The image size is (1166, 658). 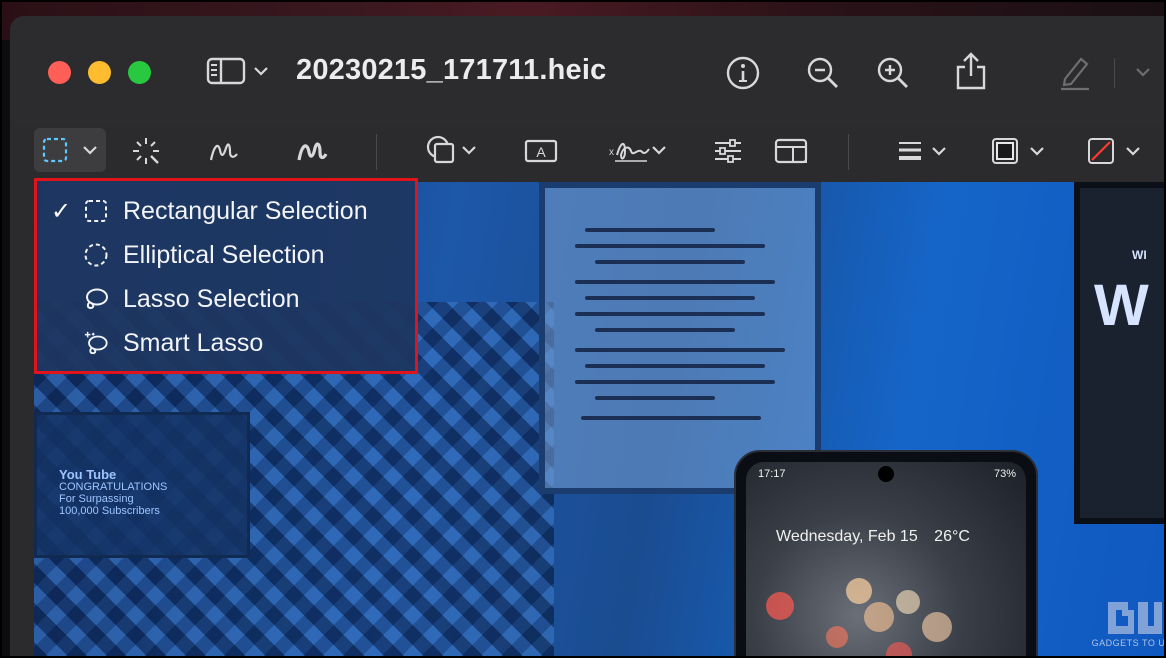 I want to click on markup-pen-icon, so click(x=1075, y=72).